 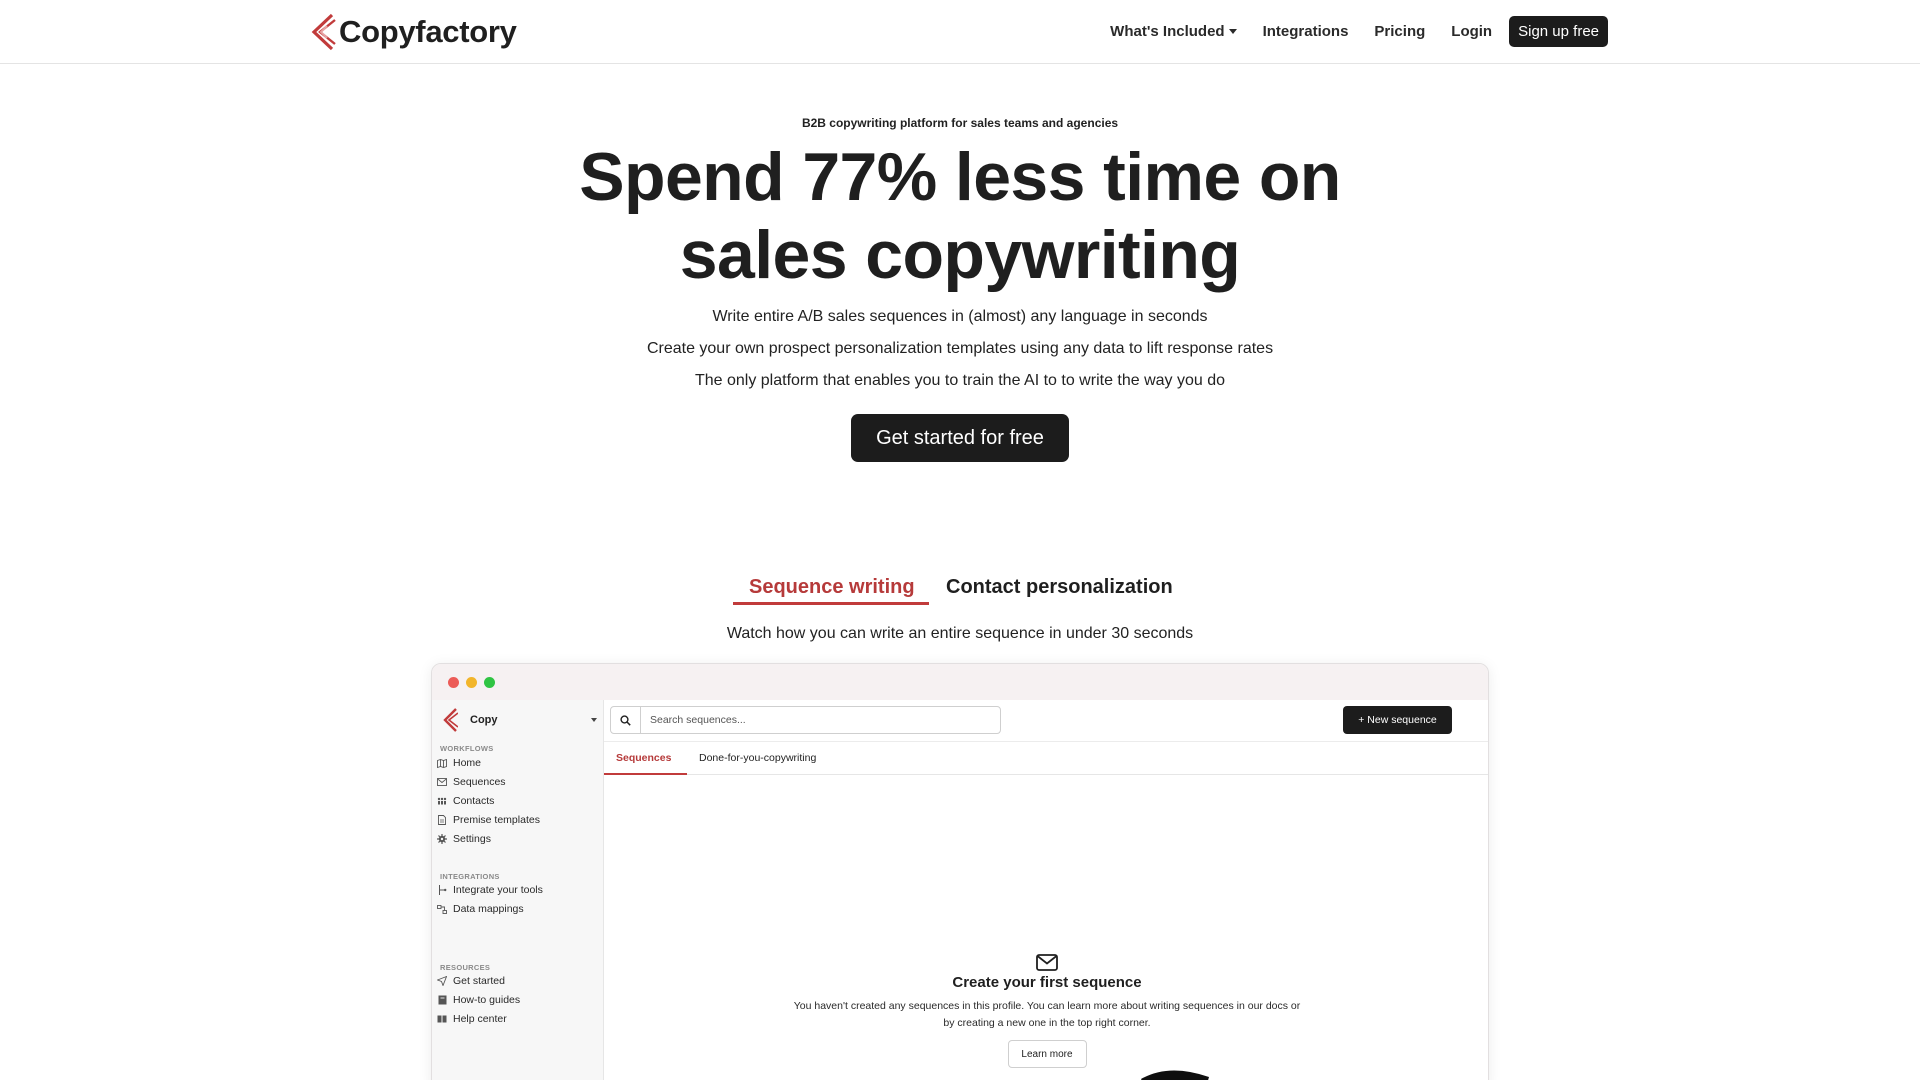 What do you see at coordinates (472, 839) in the screenshot?
I see `sidebar-item-label: Settings` at bounding box center [472, 839].